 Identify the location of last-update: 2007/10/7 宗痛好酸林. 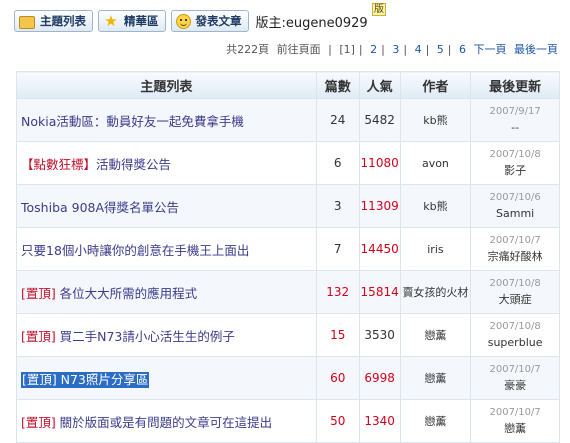
(515, 249).